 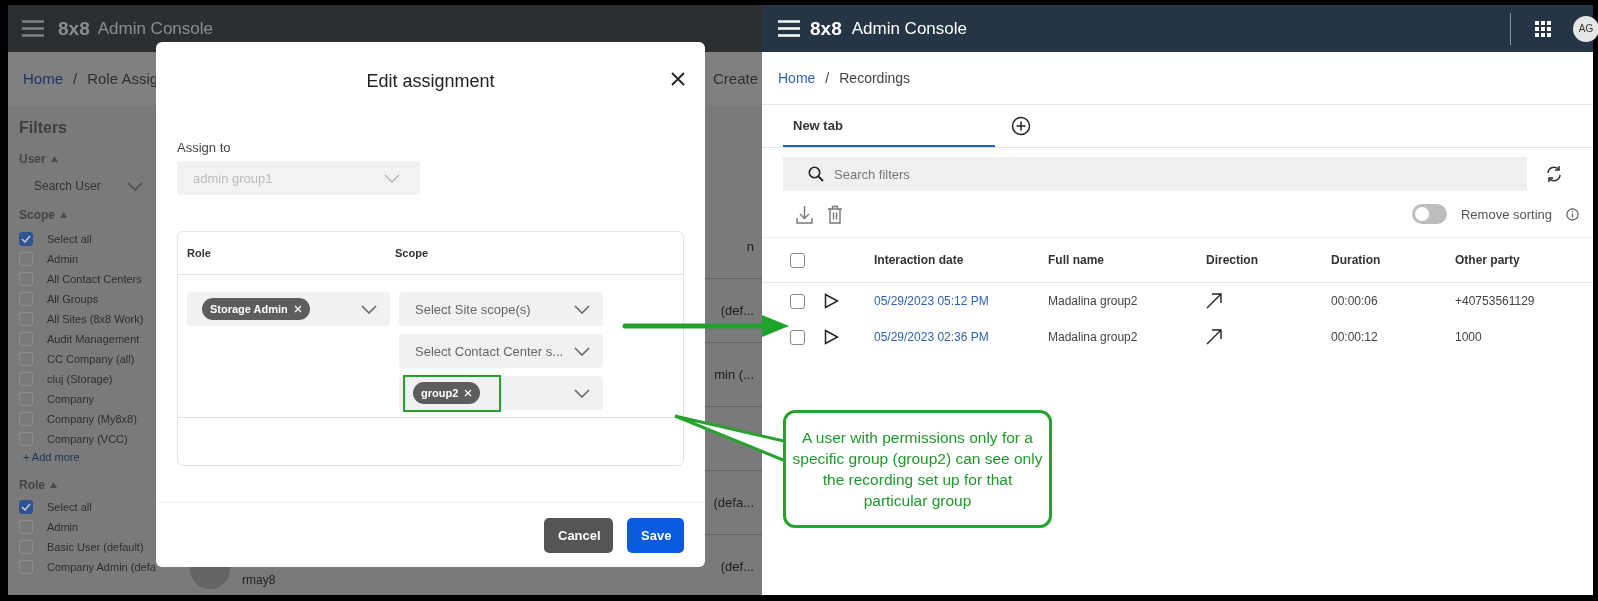 What do you see at coordinates (95, 319) in the screenshot?
I see `filter-option: All Sites (8x8 Work)` at bounding box center [95, 319].